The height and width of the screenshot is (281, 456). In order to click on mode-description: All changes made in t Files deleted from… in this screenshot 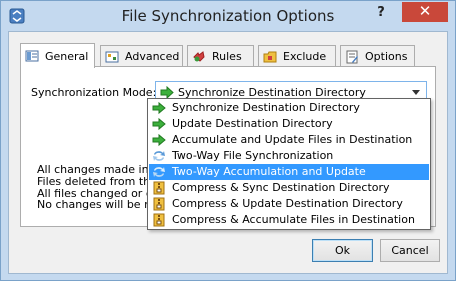, I will do `click(99, 187)`.